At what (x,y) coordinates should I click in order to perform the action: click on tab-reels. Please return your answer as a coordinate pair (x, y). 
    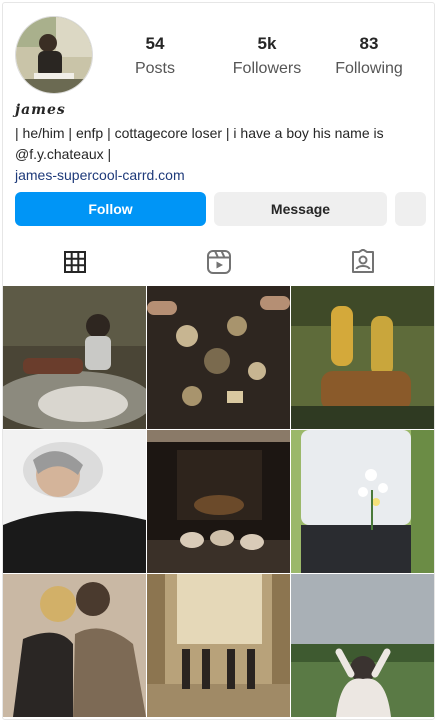
    Looking at the image, I should click on (218, 262).